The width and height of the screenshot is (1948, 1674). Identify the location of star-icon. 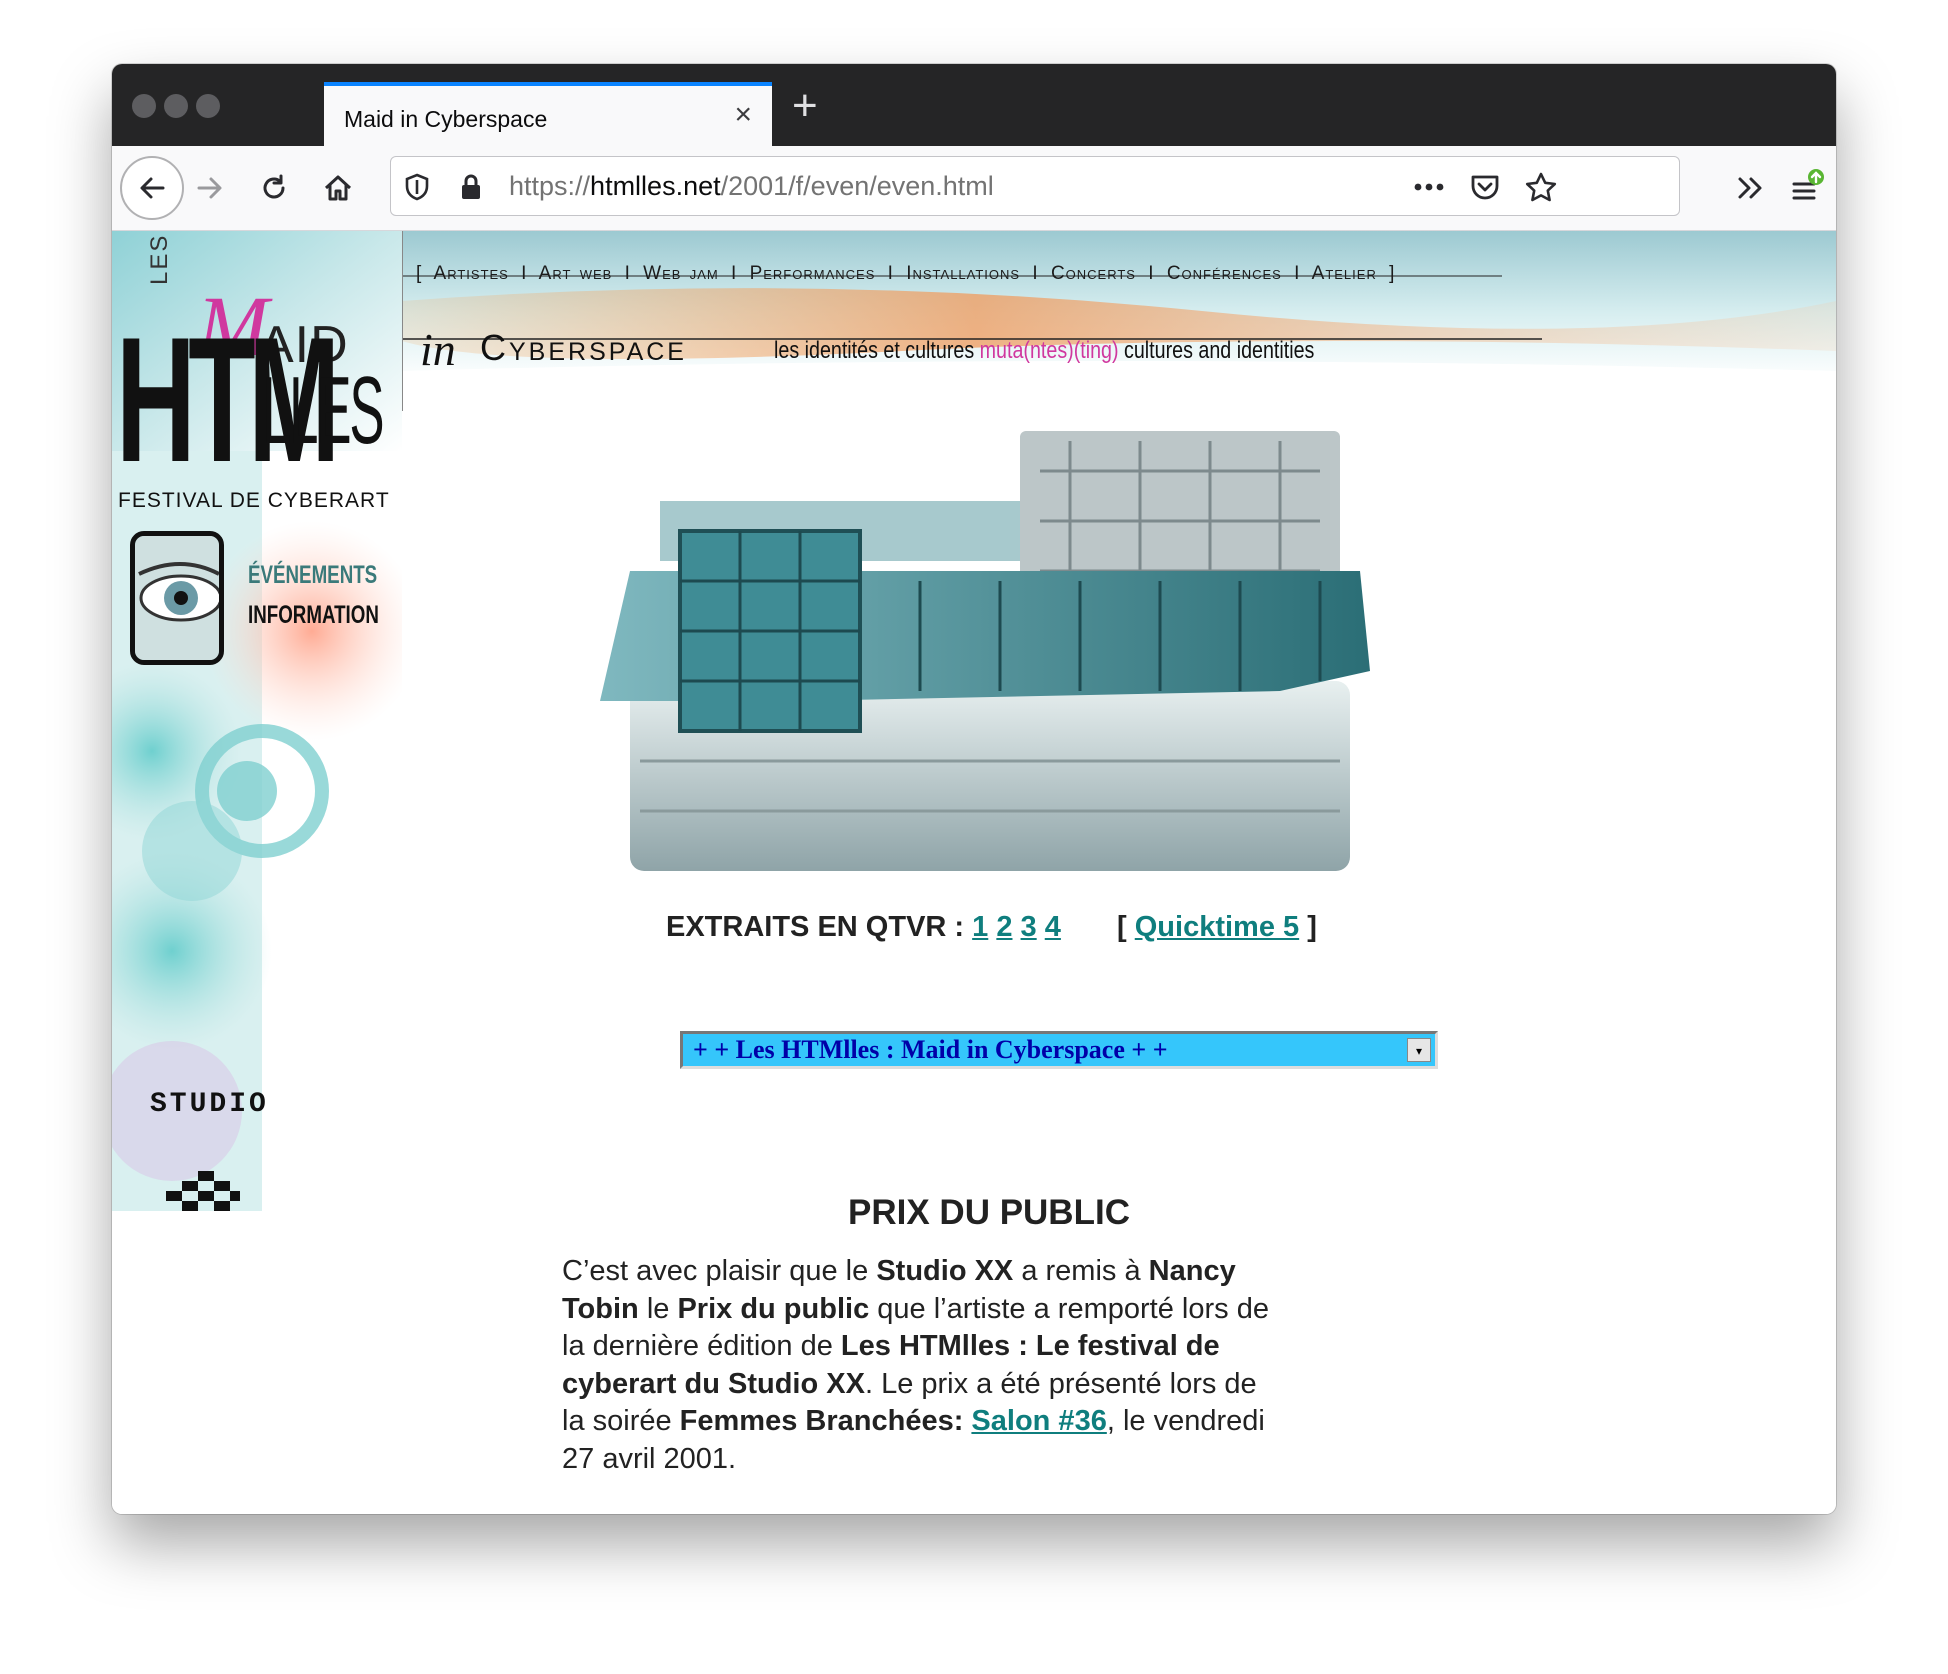
(1541, 187).